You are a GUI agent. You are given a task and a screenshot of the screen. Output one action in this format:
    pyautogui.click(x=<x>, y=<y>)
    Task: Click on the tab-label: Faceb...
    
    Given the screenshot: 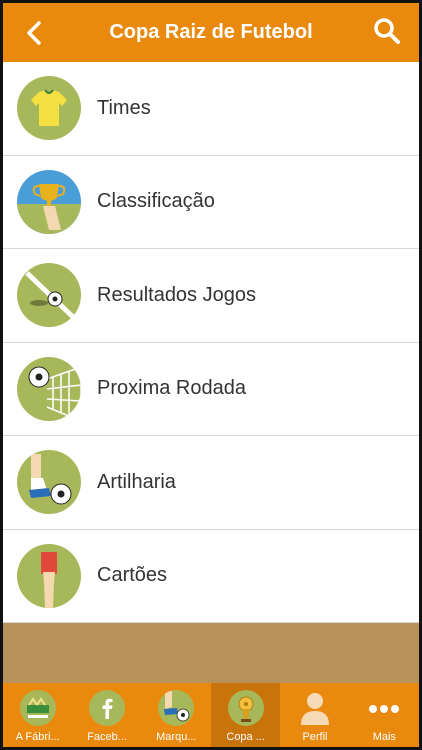 What is the action you would take?
    pyautogui.click(x=107, y=737)
    